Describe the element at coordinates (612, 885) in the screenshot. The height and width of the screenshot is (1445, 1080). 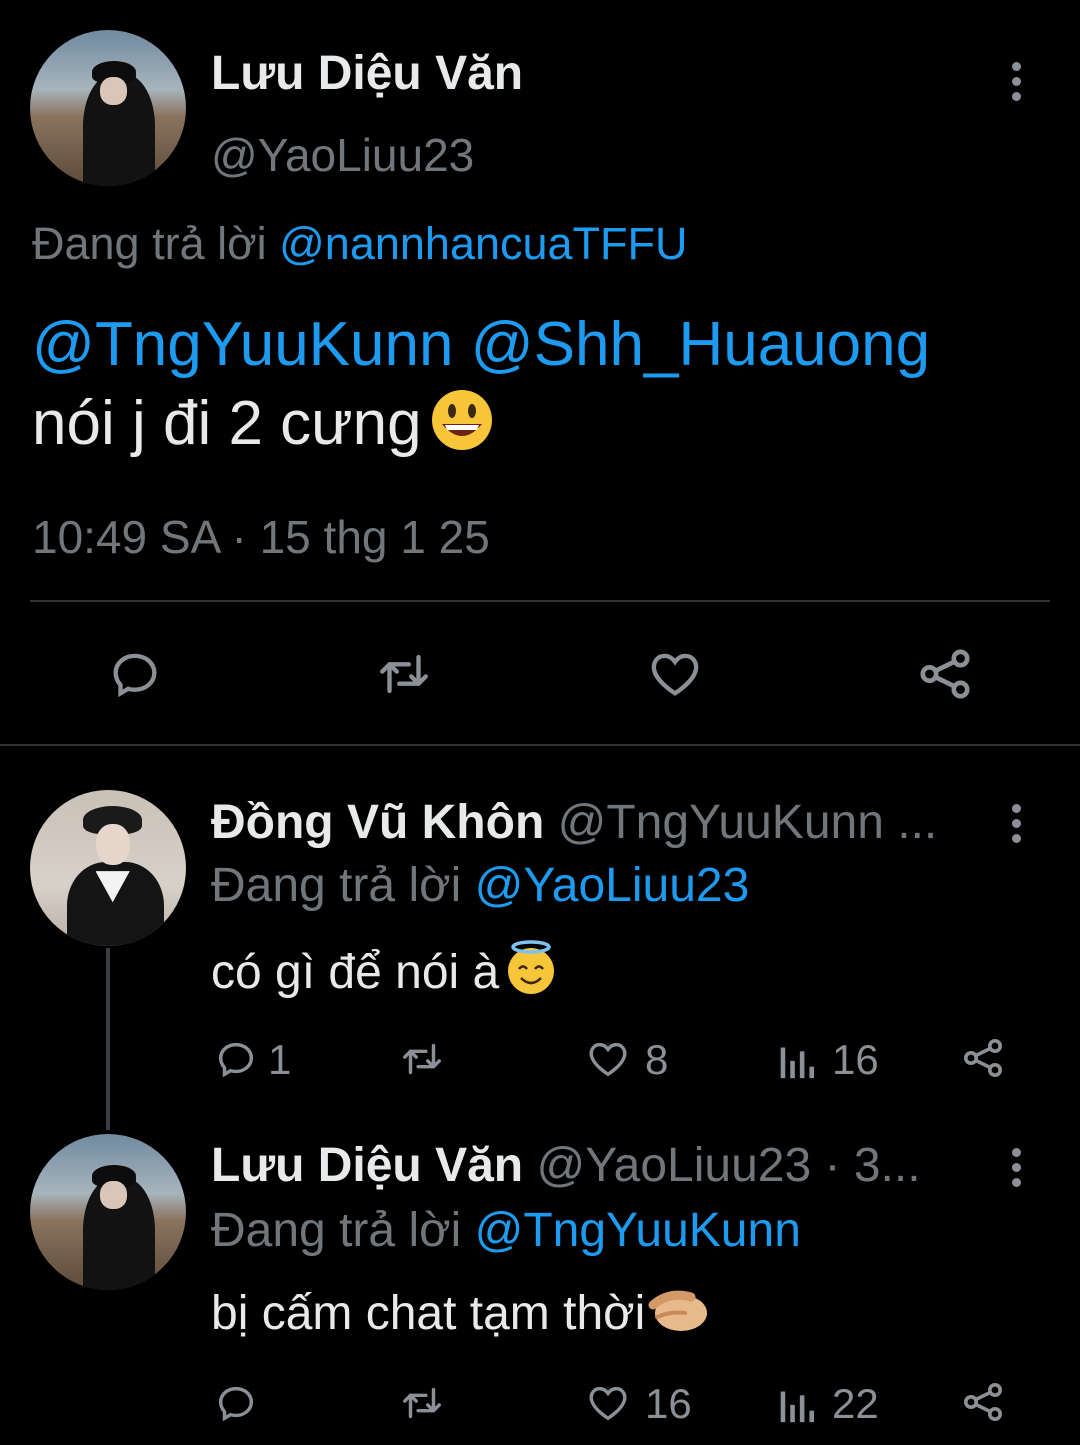
I see `replying-to-link: @YaoLiuu23` at that location.